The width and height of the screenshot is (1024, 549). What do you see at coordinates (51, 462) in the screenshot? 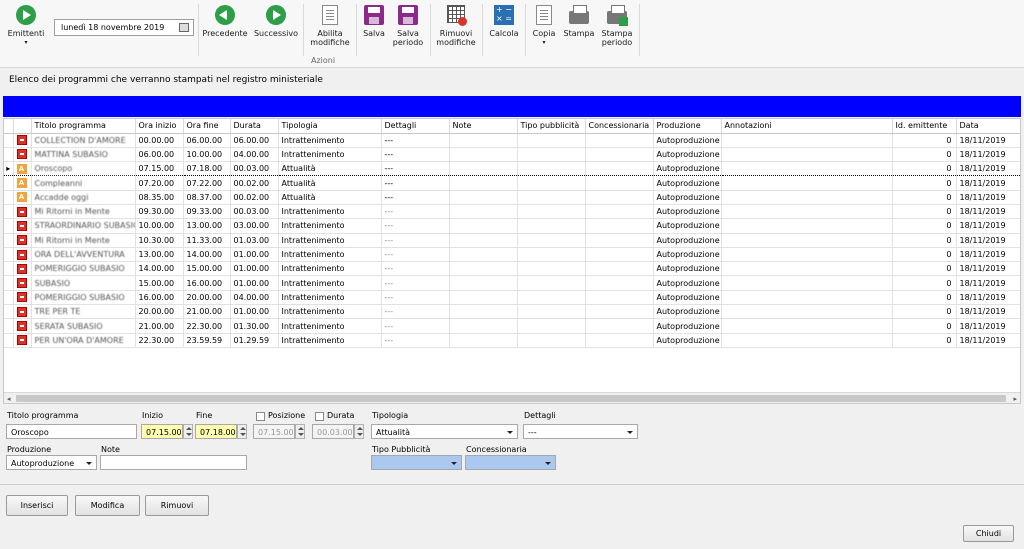
I see `produzione-select: Autoproduzione` at bounding box center [51, 462].